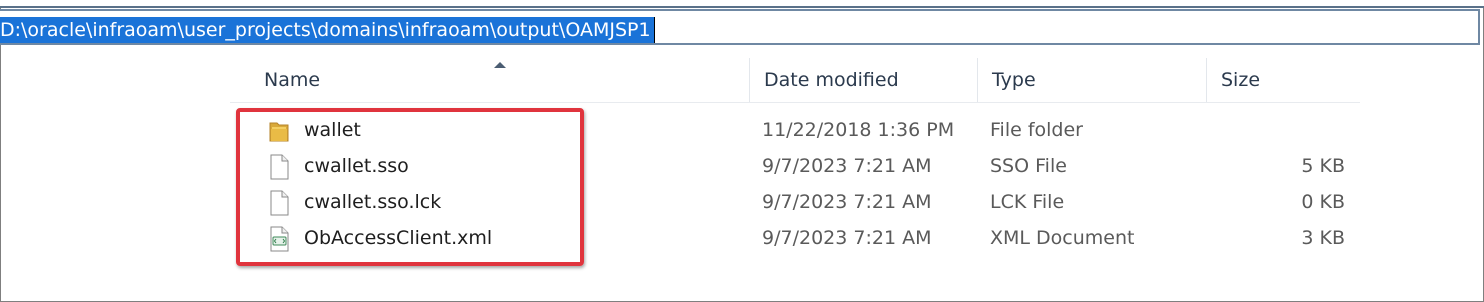 The image size is (1484, 302). I want to click on column-header: Name Date modified Type Size, so click(795, 80).